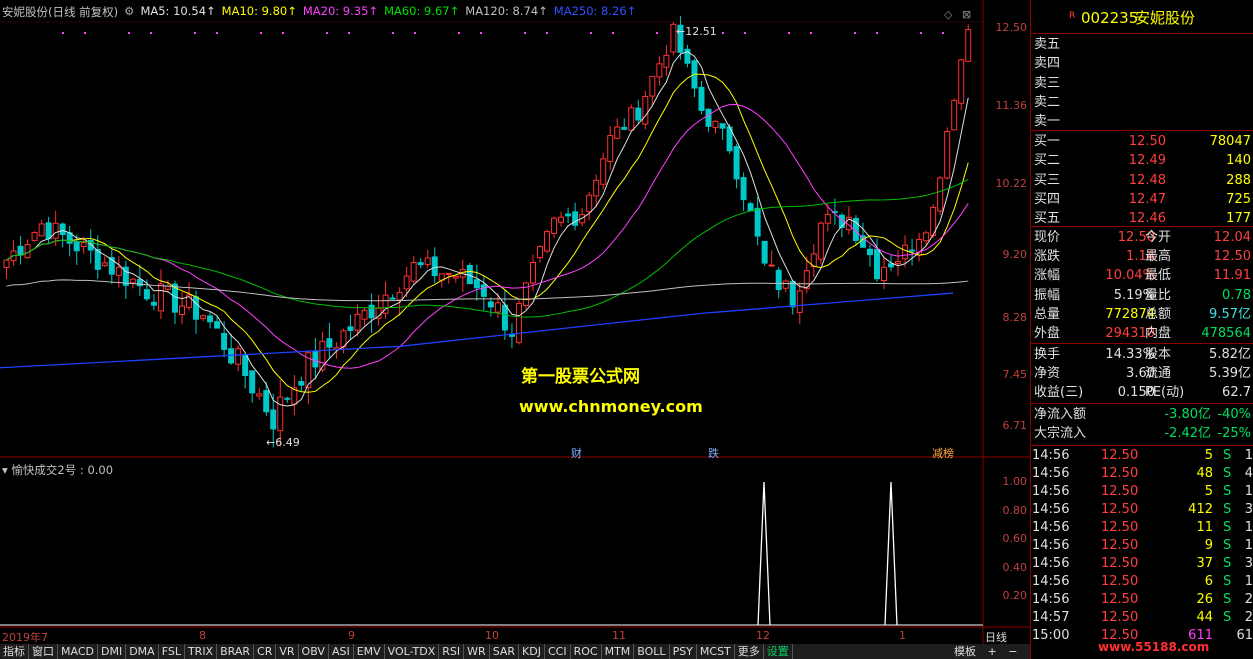  Describe the element at coordinates (586, 651) in the screenshot. I see `tab-19: ROC` at that location.